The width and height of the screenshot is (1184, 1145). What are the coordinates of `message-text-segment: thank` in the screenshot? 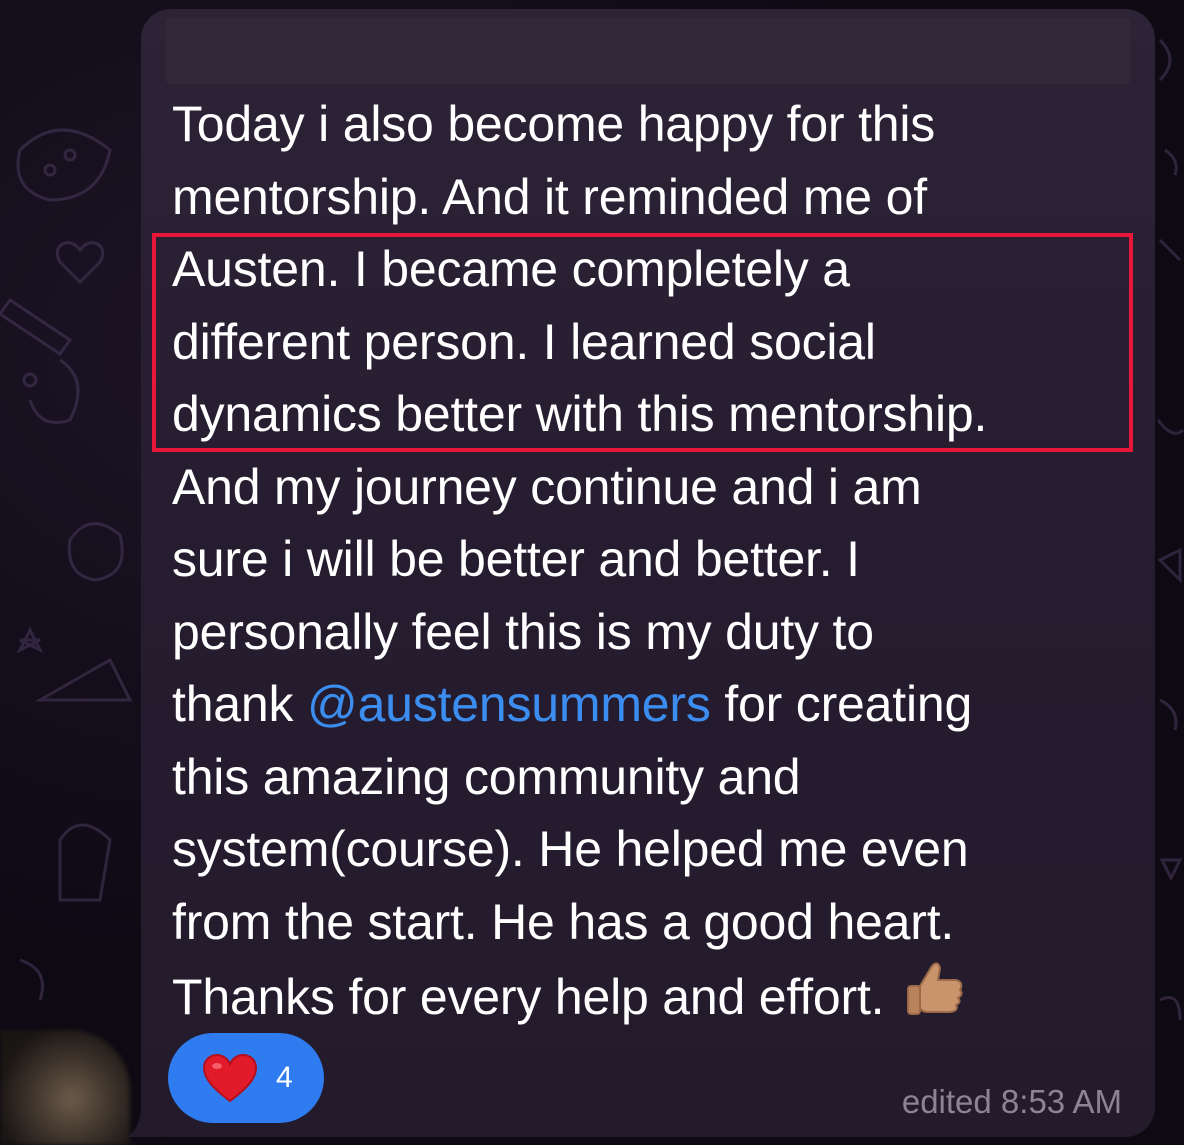 It's located at (240, 704).